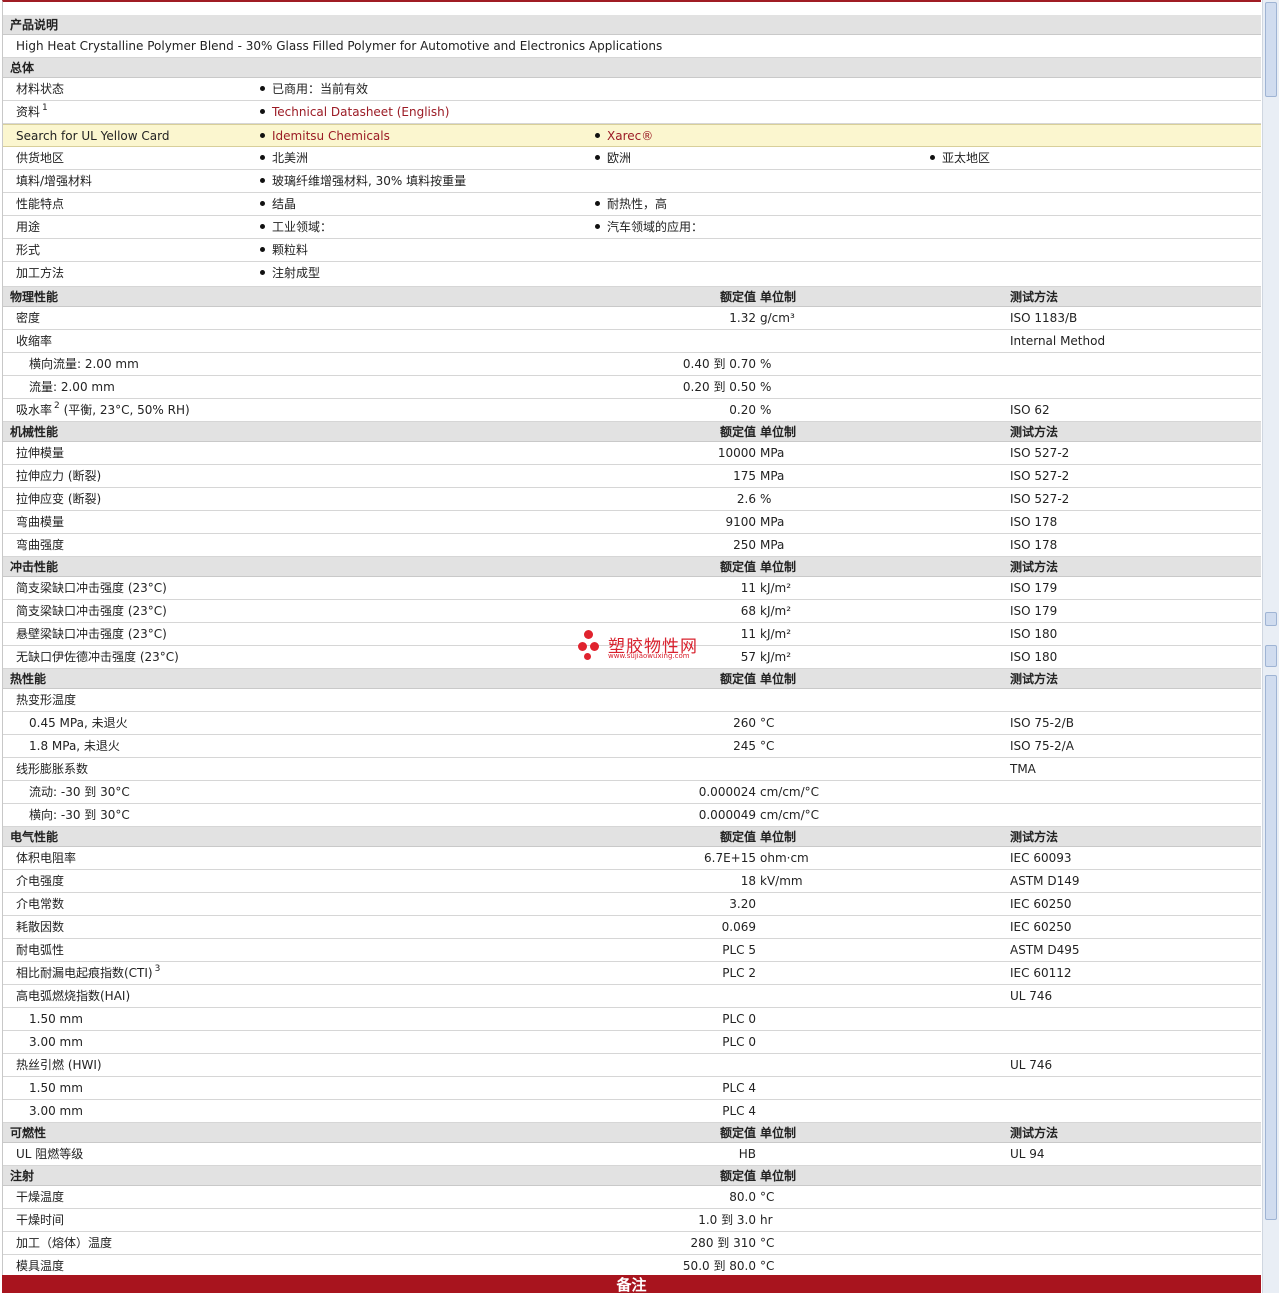 The width and height of the screenshot is (1279, 1295). What do you see at coordinates (40, 273) in the screenshot?
I see `row-label: 加工方法` at bounding box center [40, 273].